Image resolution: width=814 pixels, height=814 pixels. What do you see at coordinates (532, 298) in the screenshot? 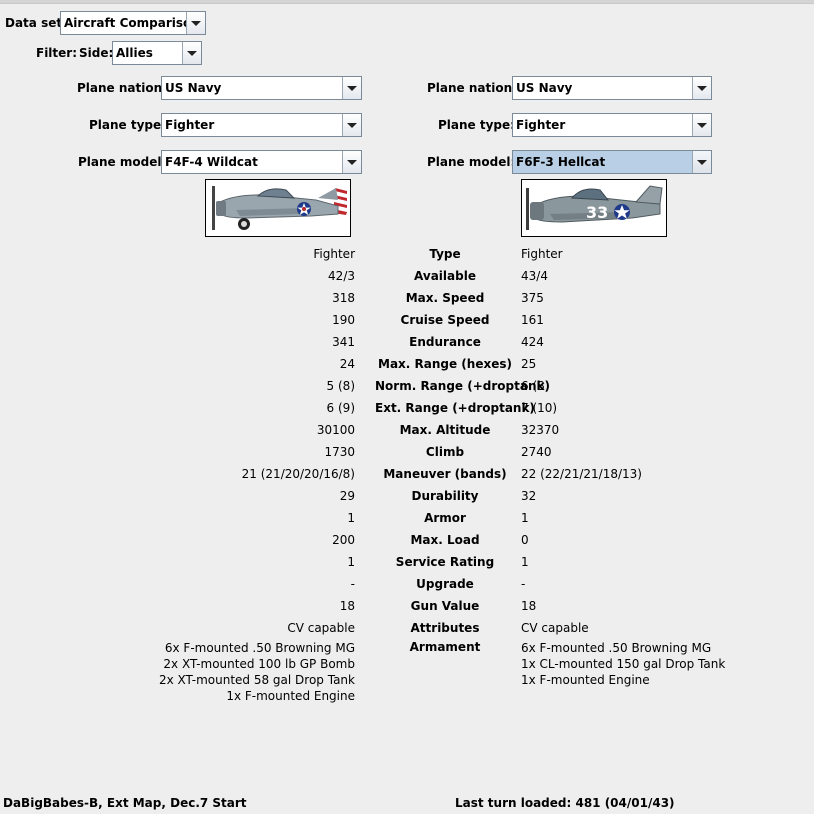
I see `right-stat-value: 375` at bounding box center [532, 298].